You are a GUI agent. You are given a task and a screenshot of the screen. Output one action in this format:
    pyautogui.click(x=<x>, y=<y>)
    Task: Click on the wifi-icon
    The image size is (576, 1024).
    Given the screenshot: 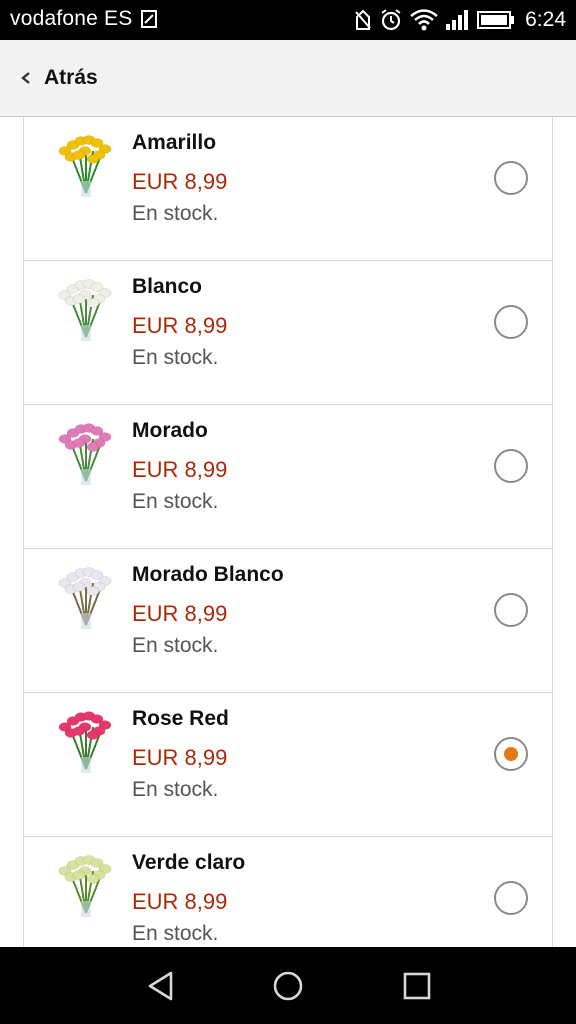 What is the action you would take?
    pyautogui.click(x=424, y=20)
    